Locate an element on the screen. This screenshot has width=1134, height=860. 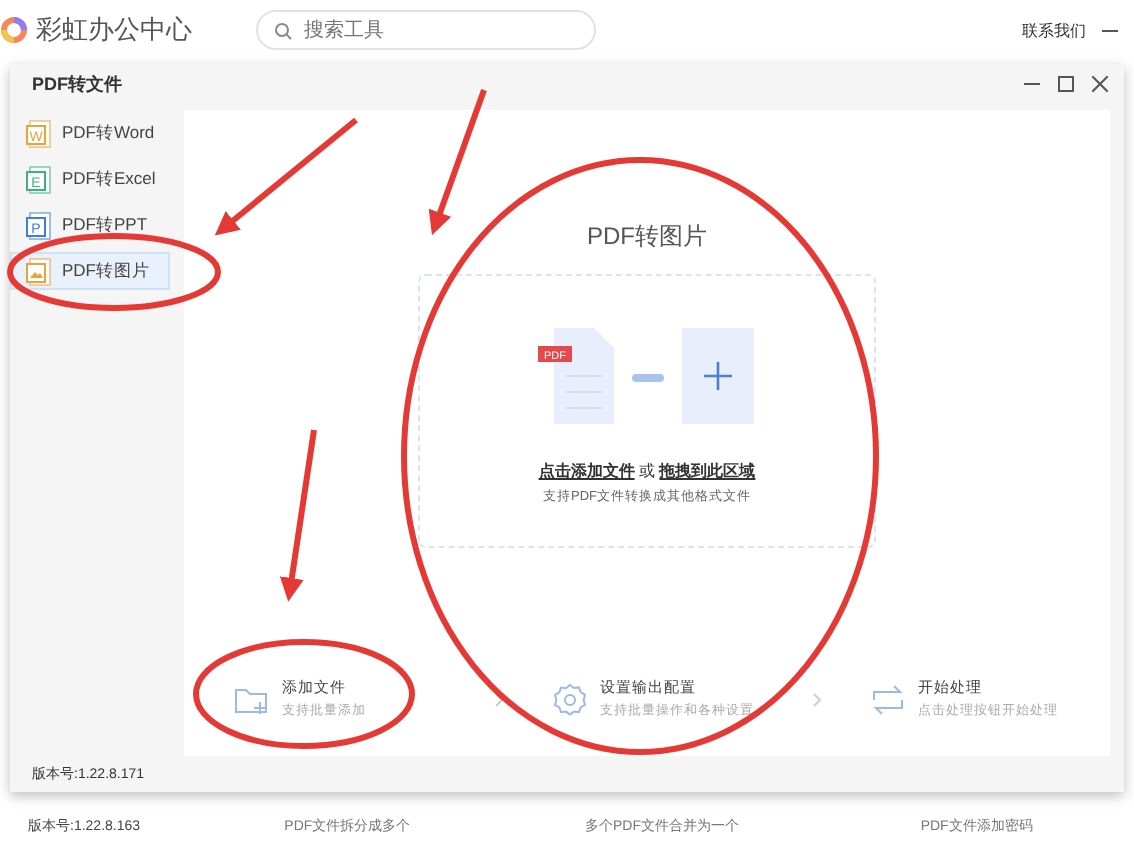
close-icon is located at coordinates (1100, 84).